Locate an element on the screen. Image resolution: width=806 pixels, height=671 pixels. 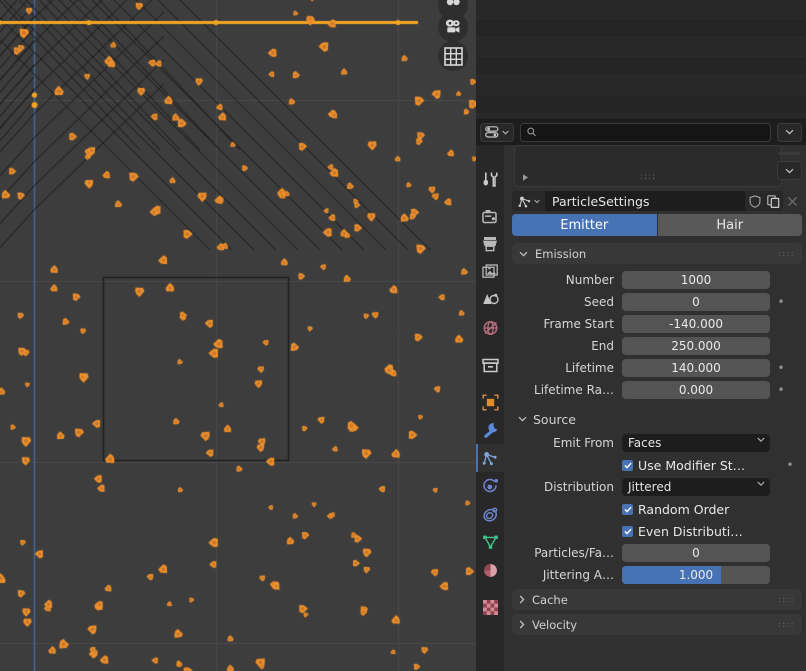
sidebar-item-output is located at coordinates (490, 244).